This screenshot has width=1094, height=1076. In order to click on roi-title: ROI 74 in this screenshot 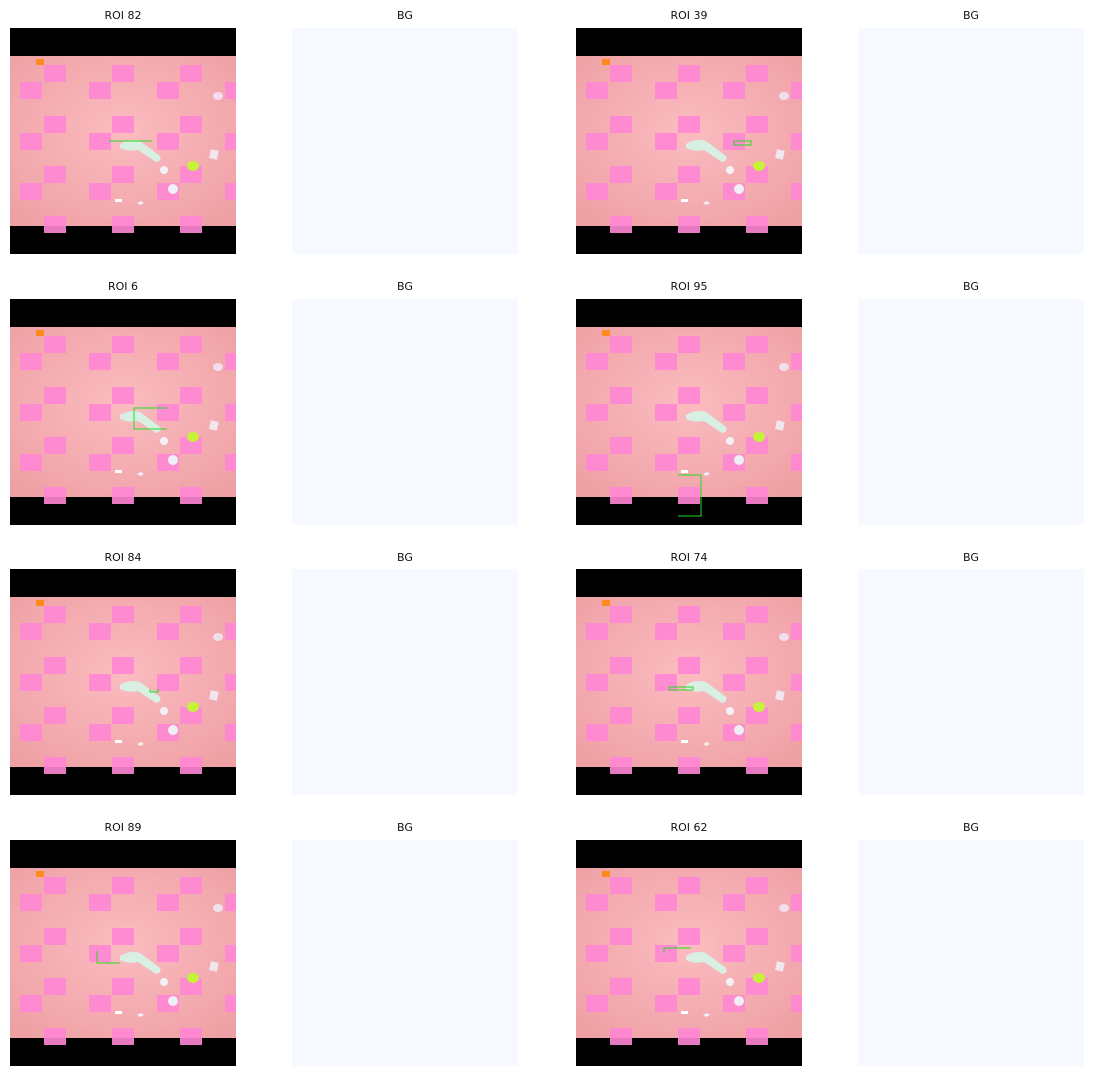, I will do `click(689, 557)`.